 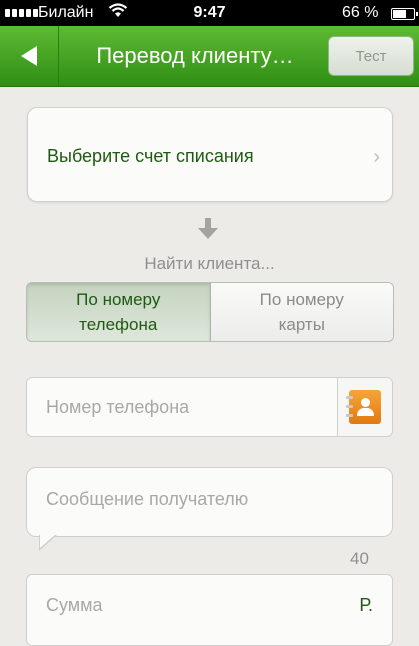 What do you see at coordinates (118, 324) in the screenshot?
I see `segment-by-phone-line2: телефона` at bounding box center [118, 324].